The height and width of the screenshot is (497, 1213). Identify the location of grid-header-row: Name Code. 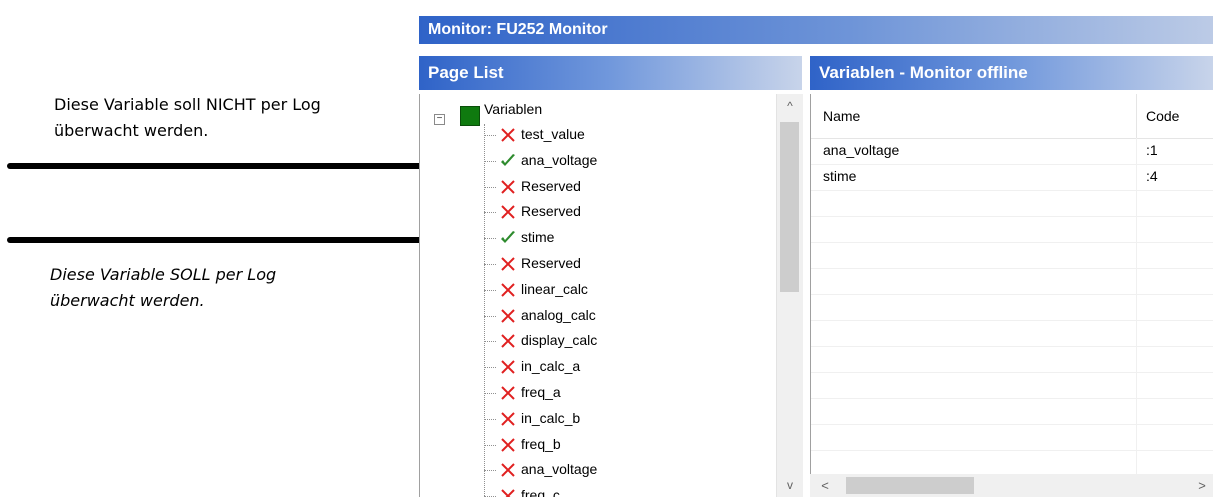
(1012, 116).